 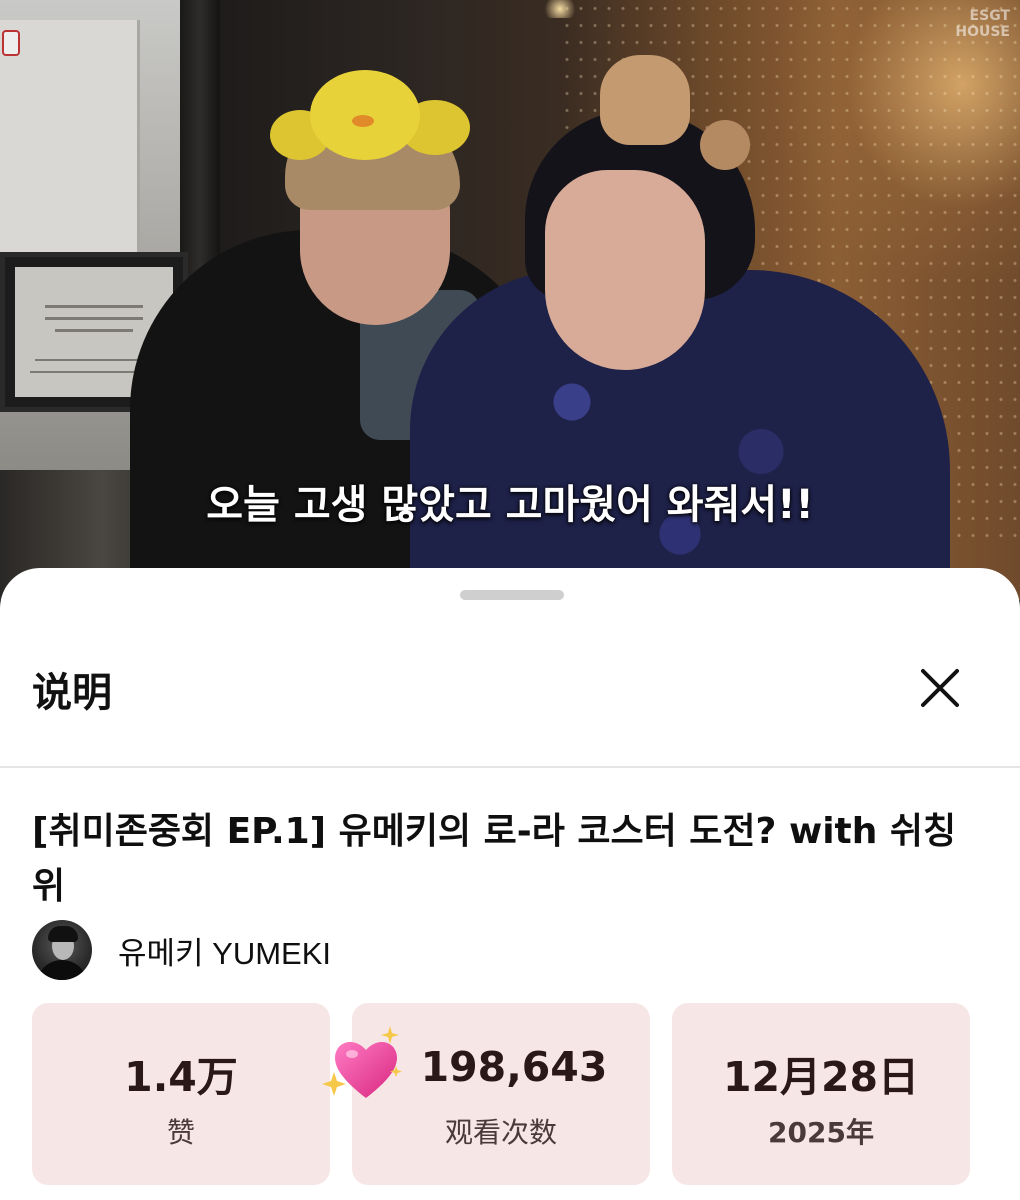 I want to click on stat-likes: 1.4万 赞, so click(x=181, y=1094).